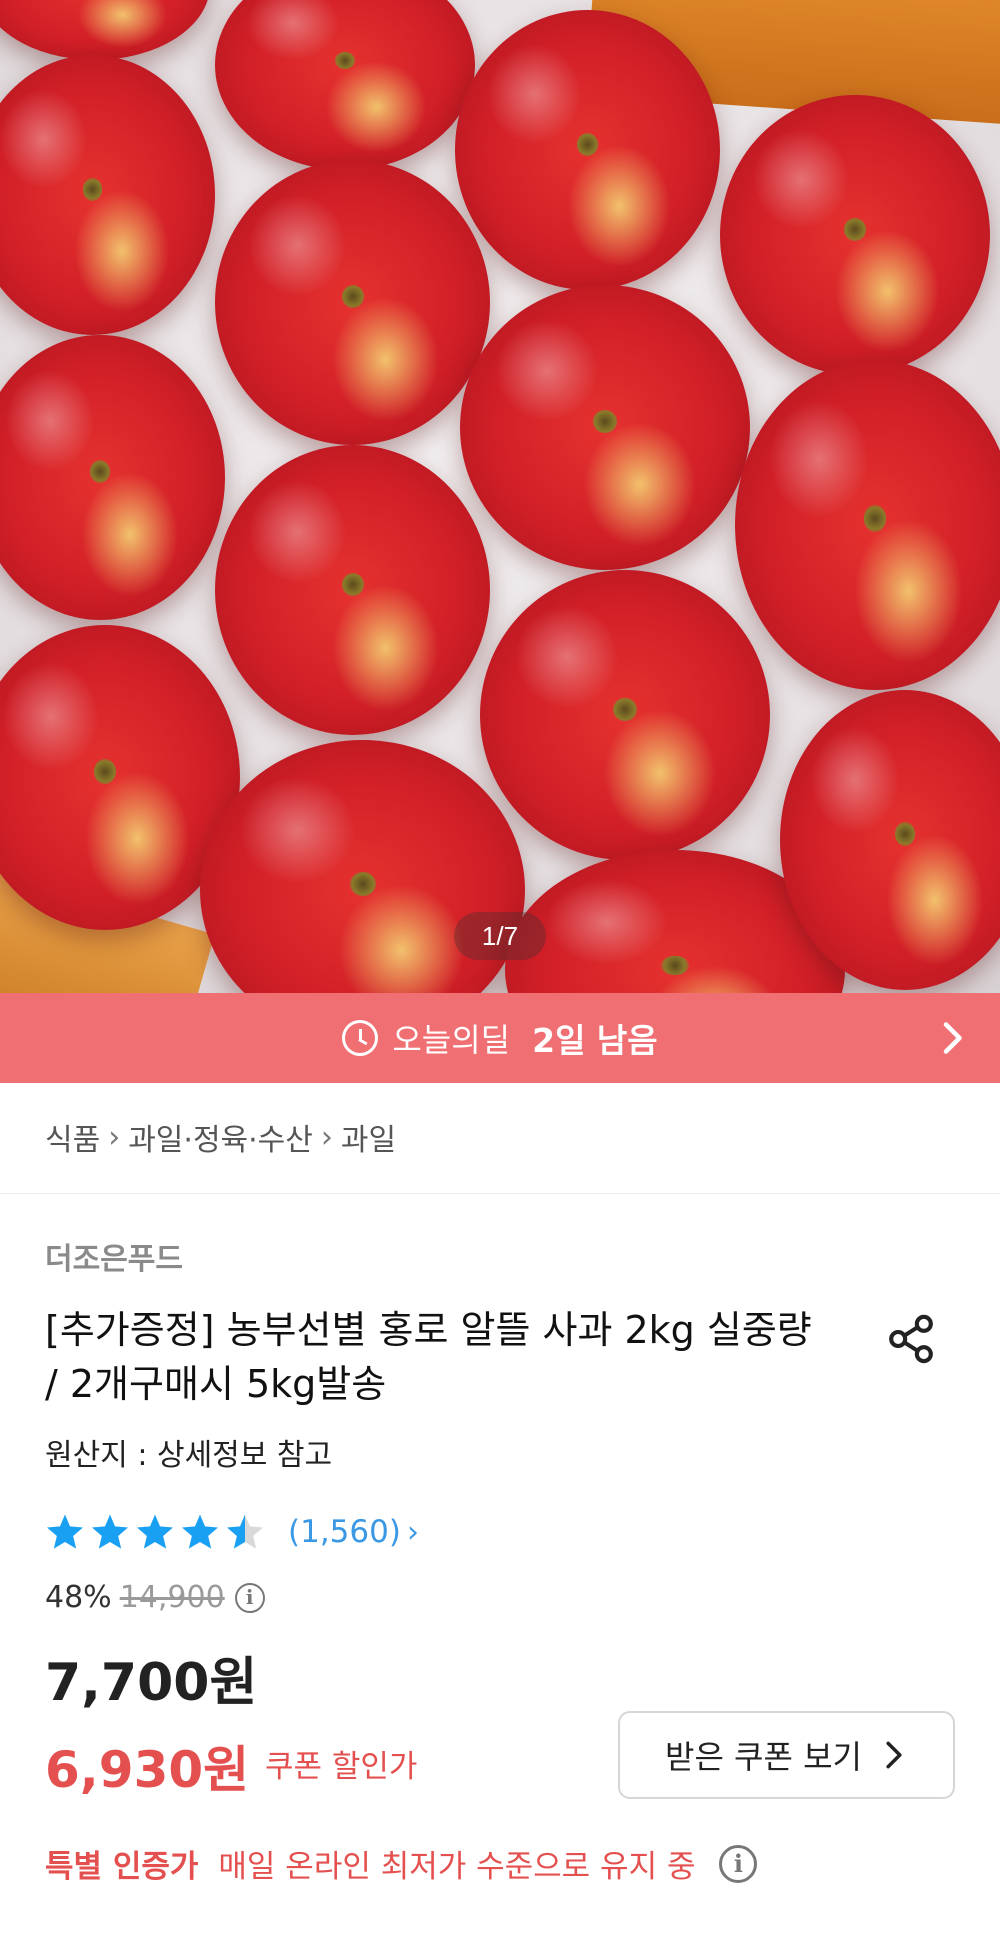 The width and height of the screenshot is (1000, 1933). Describe the element at coordinates (151, 1683) in the screenshot. I see `sale-price: 7,700원` at that location.